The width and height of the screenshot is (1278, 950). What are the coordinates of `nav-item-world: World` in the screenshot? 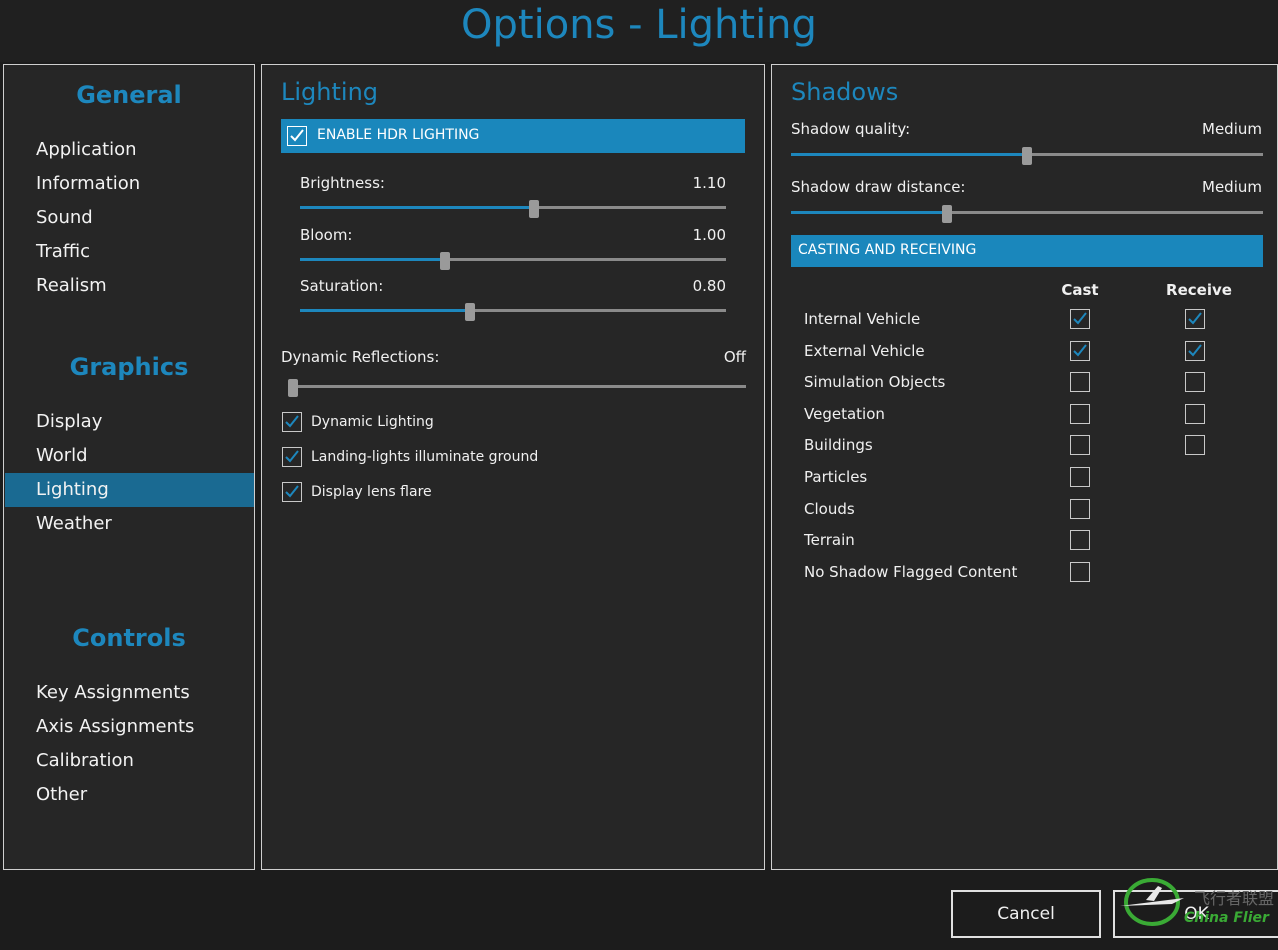 It's located at (129, 456).